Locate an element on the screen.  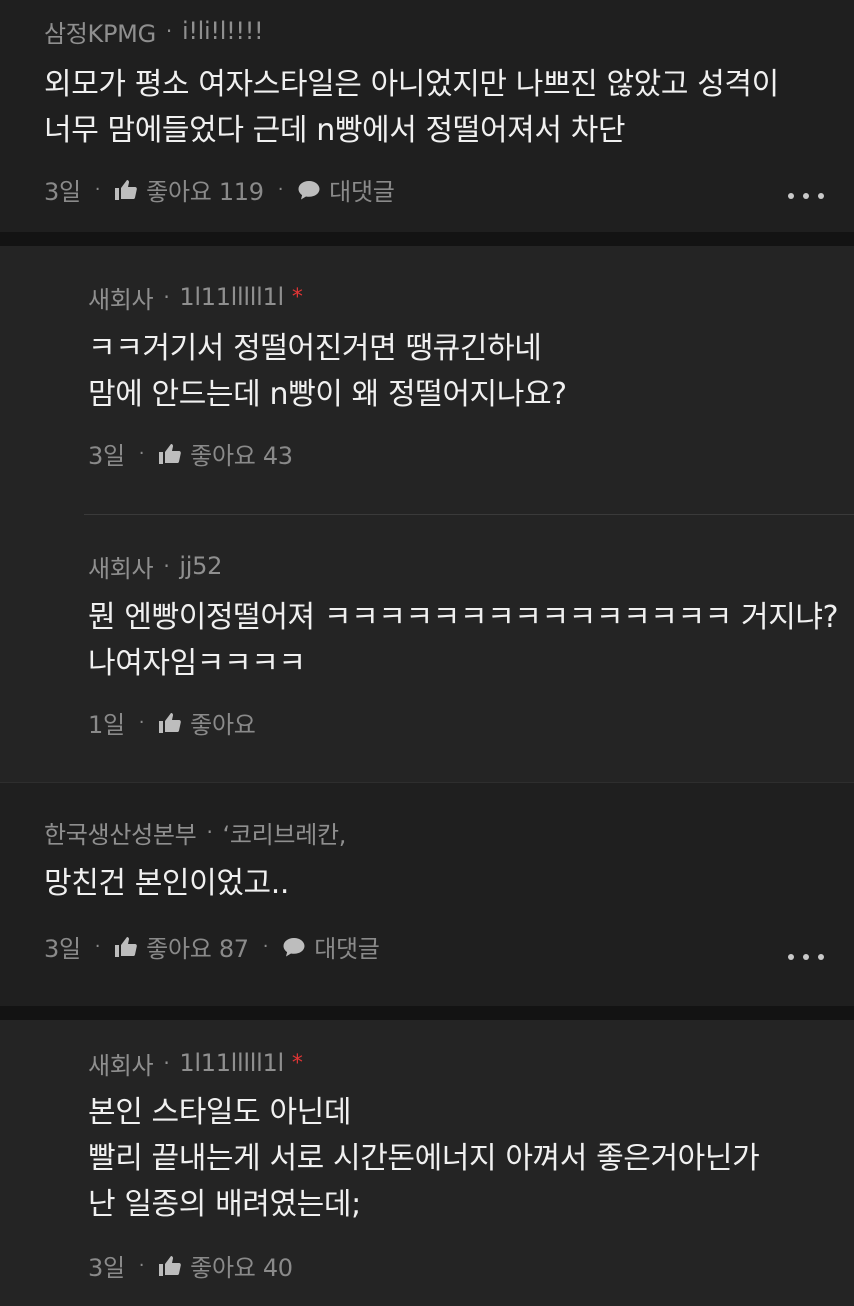
comment-footer: 3일 · 좋아요 40 is located at coordinates (461, 1265).